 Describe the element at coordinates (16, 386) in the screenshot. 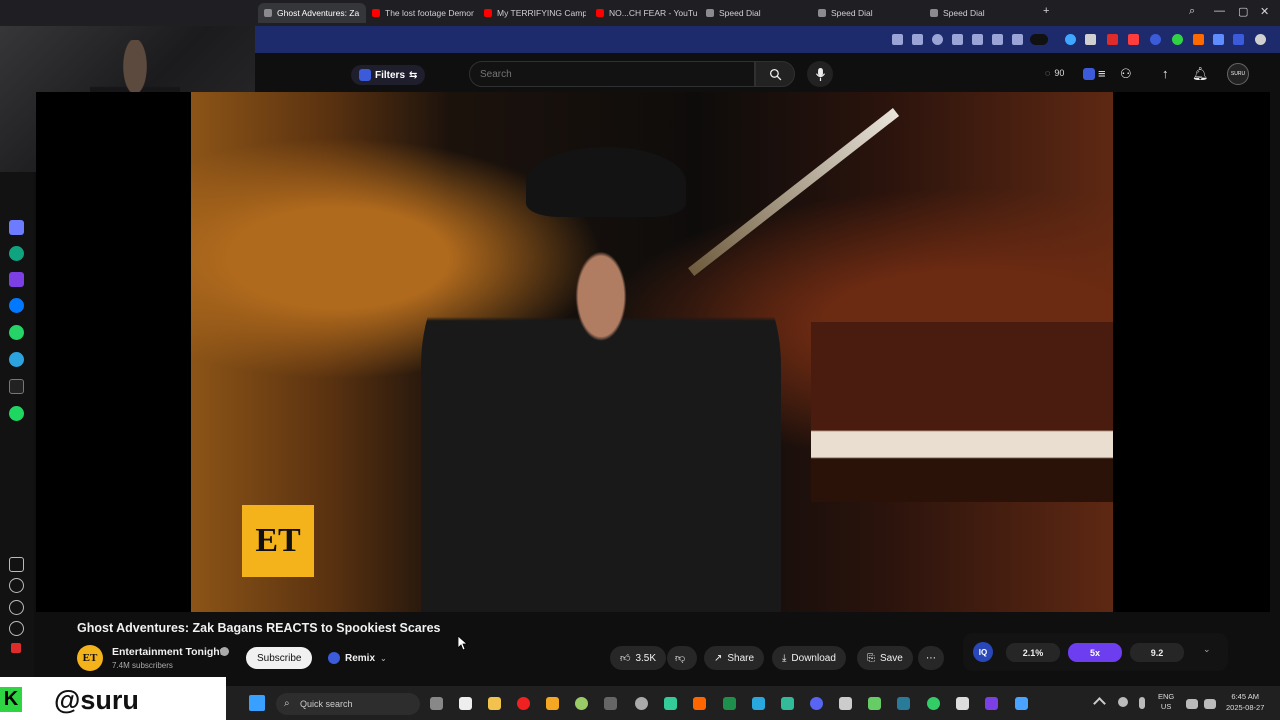

I see `x-icon` at that location.